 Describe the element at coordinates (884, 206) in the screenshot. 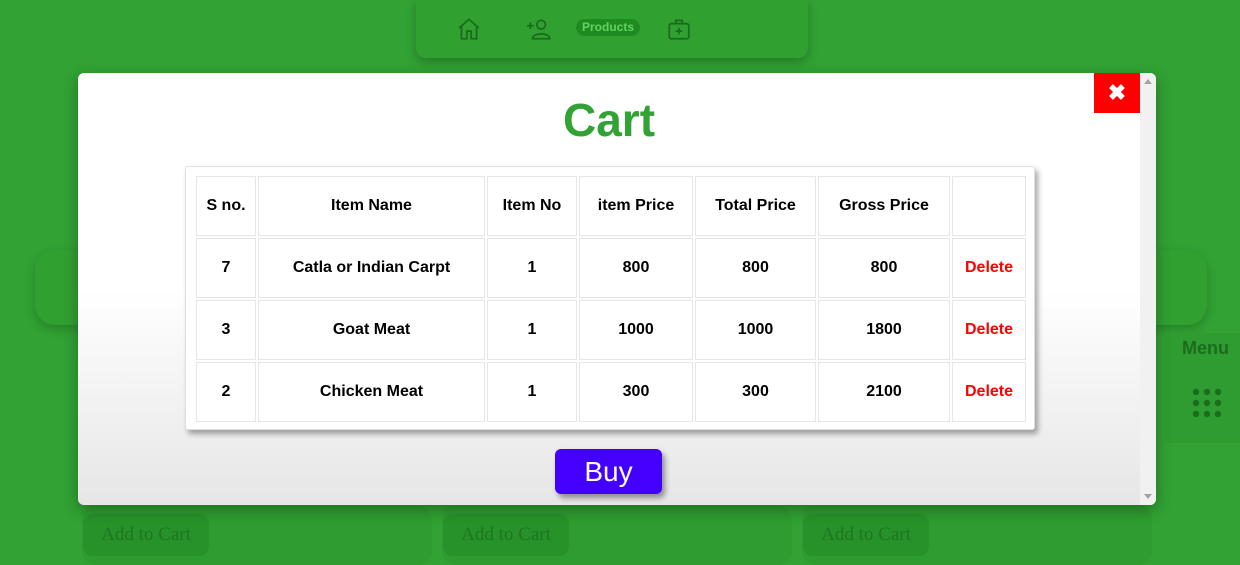

I see `col-gross-price: Gross Price` at that location.